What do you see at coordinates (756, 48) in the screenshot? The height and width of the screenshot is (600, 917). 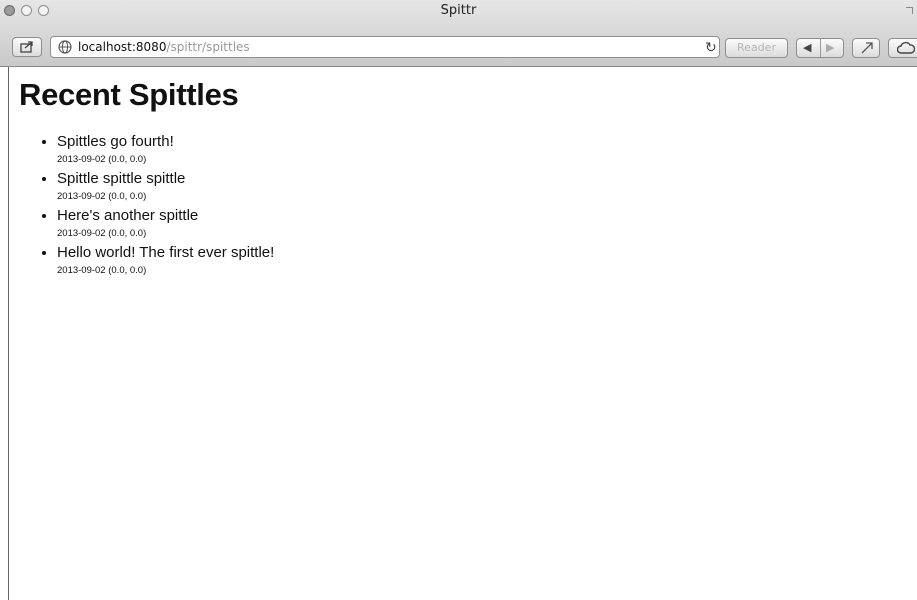 I see `reader-button: Reader` at bounding box center [756, 48].